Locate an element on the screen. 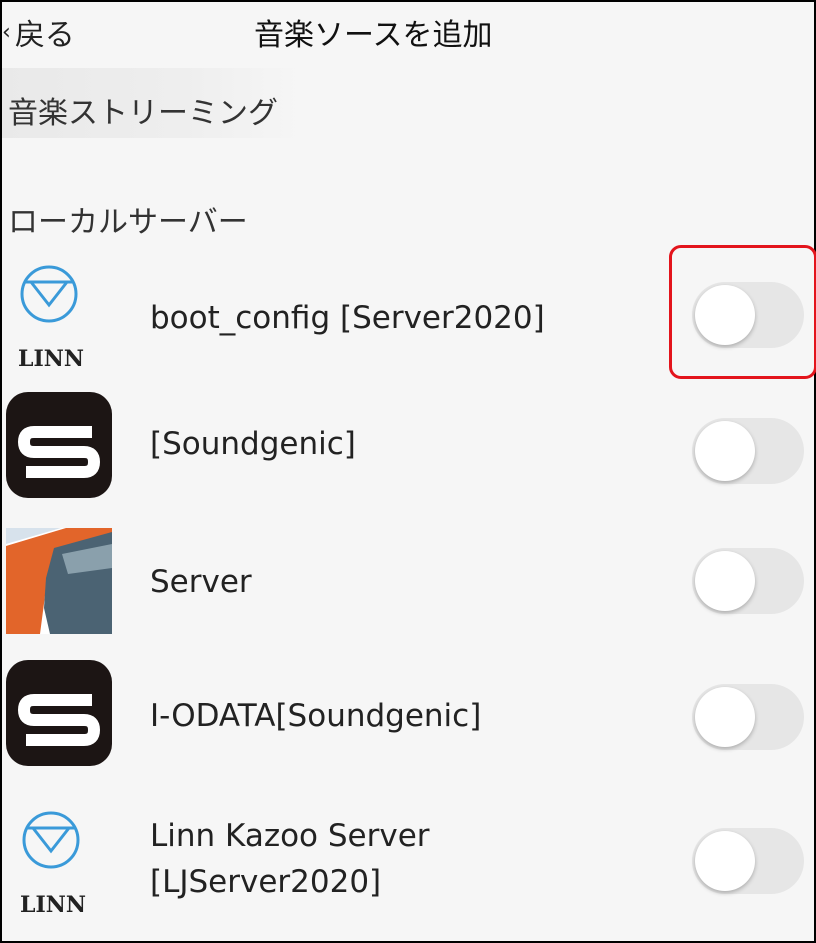  server-name: Linn Kazoo Server is located at coordinates (290, 836).